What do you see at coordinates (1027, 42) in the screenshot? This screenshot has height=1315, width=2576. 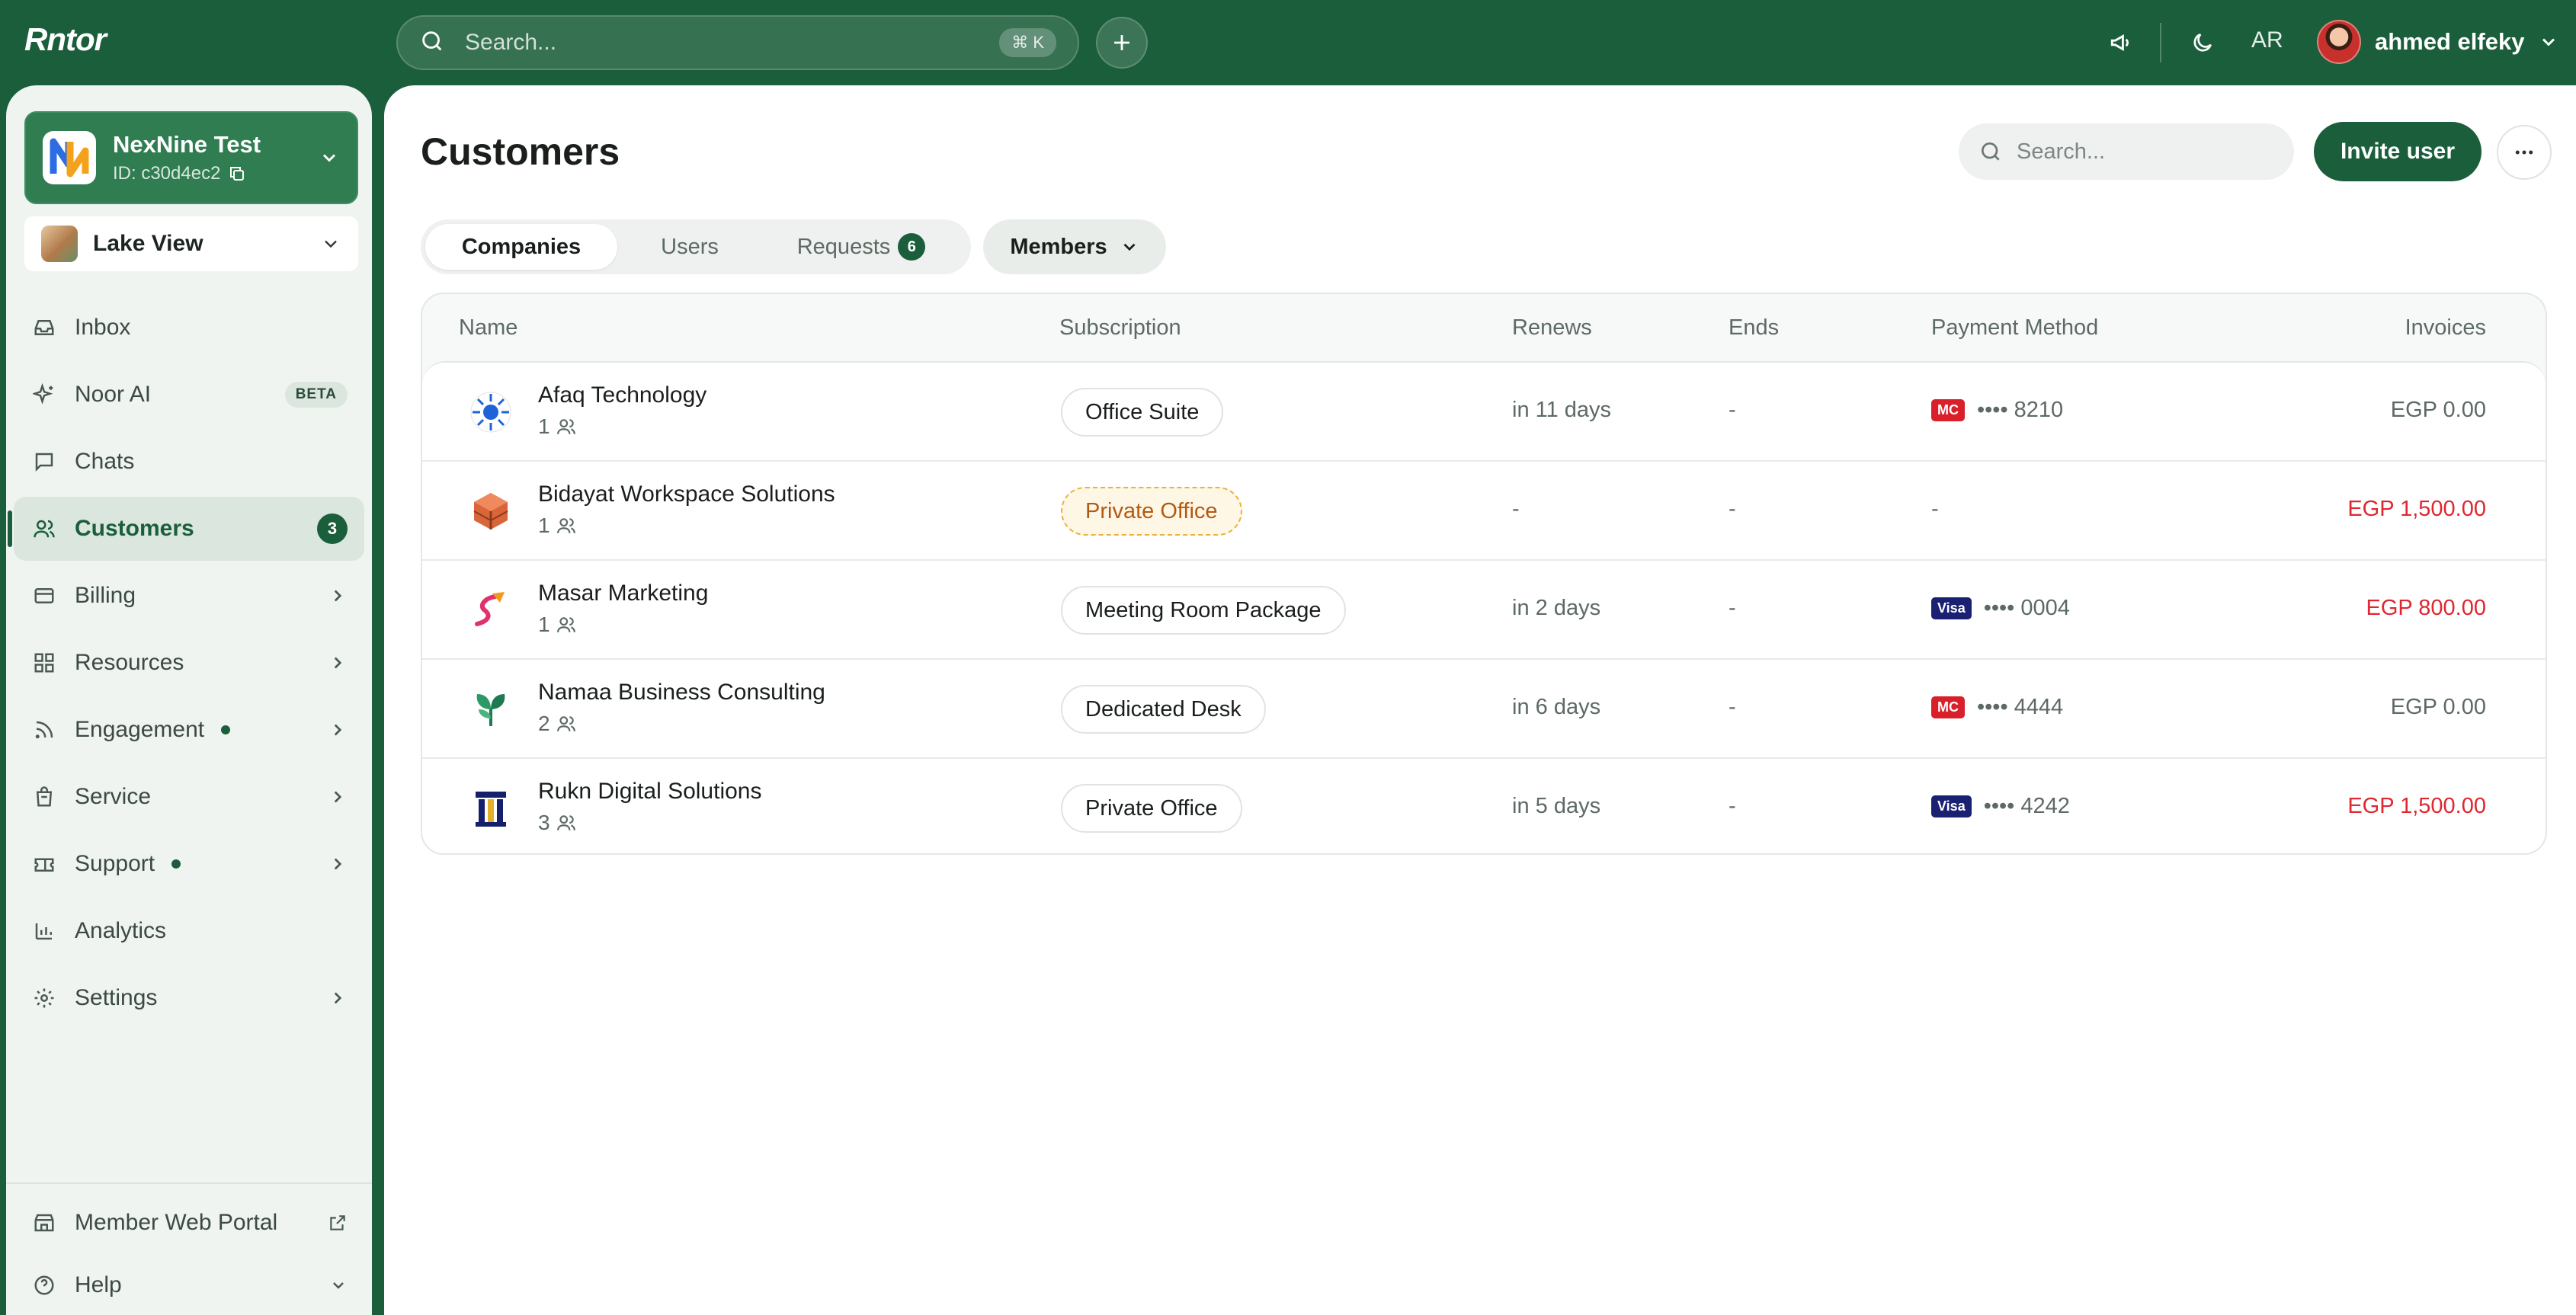 I see `search-shortcut: ⌘ K` at bounding box center [1027, 42].